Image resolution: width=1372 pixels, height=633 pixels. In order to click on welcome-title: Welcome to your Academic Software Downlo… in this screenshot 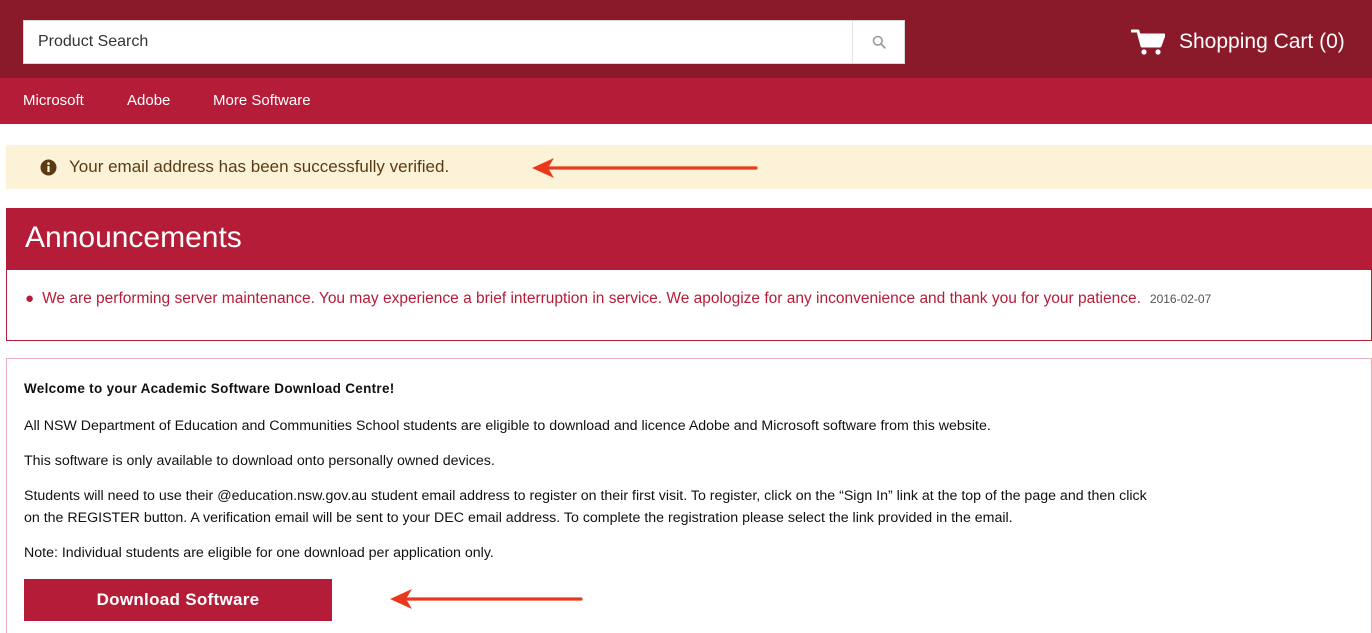, I will do `click(209, 388)`.